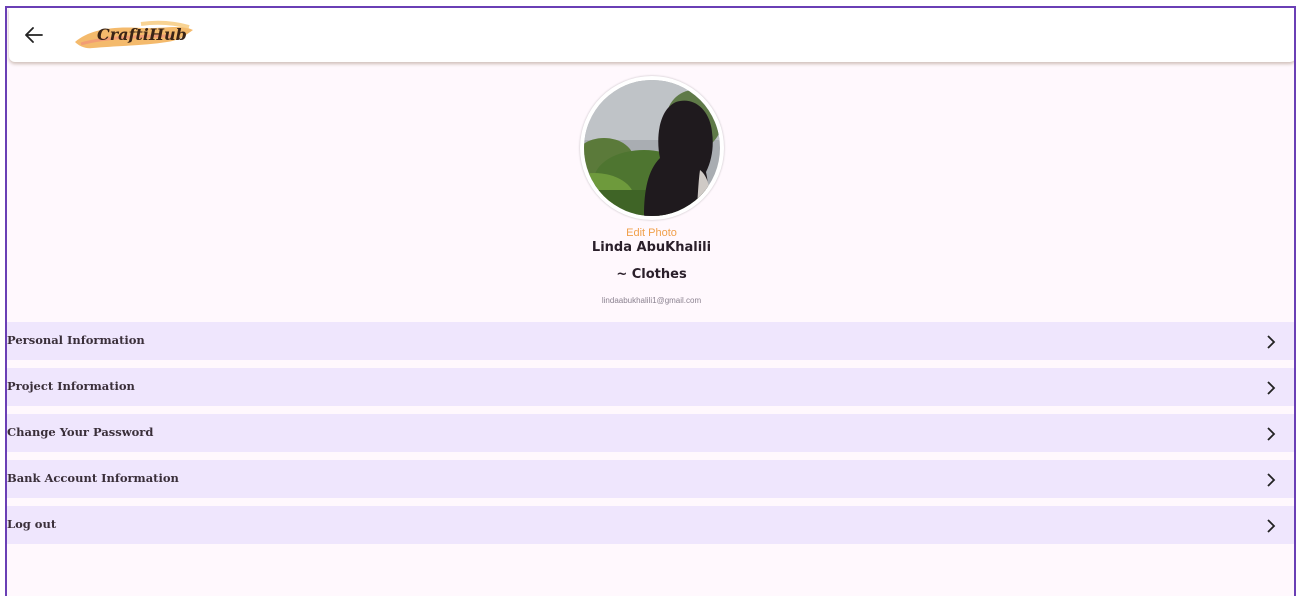 Image resolution: width=1299 pixels, height=596 pixels. What do you see at coordinates (652, 148) in the screenshot?
I see `avatar` at bounding box center [652, 148].